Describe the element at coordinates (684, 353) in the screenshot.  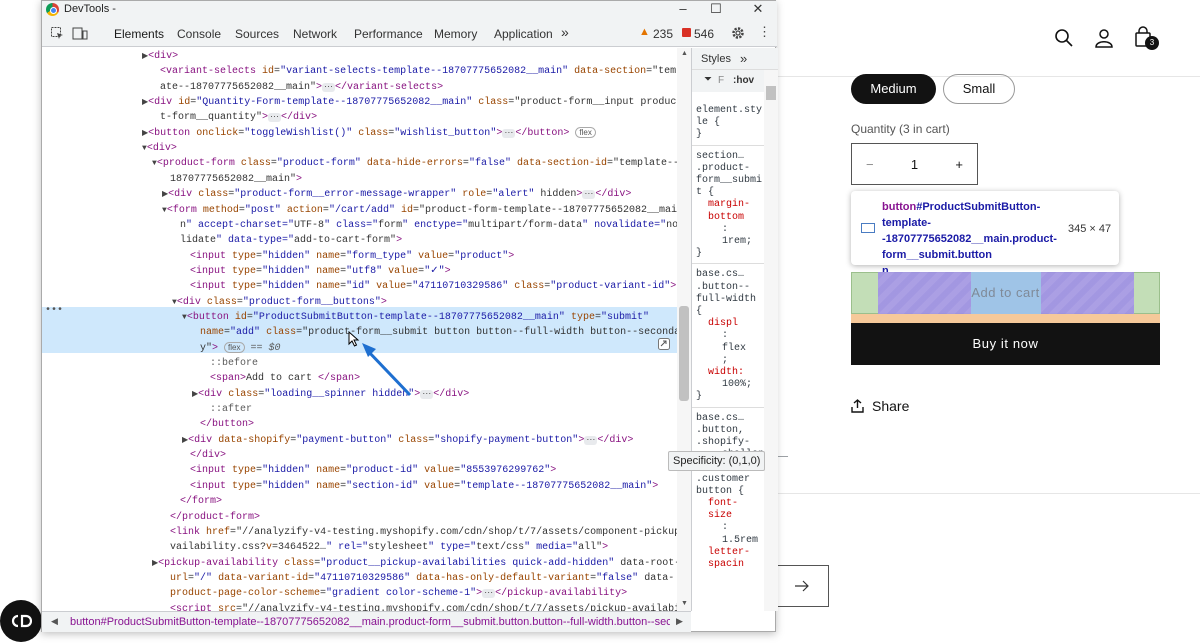
I see `elements-scroll-thumb` at that location.